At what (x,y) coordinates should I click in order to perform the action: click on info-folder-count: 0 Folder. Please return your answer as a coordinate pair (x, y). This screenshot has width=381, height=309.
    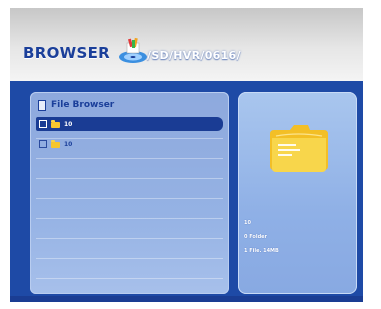
    Looking at the image, I should click on (256, 237).